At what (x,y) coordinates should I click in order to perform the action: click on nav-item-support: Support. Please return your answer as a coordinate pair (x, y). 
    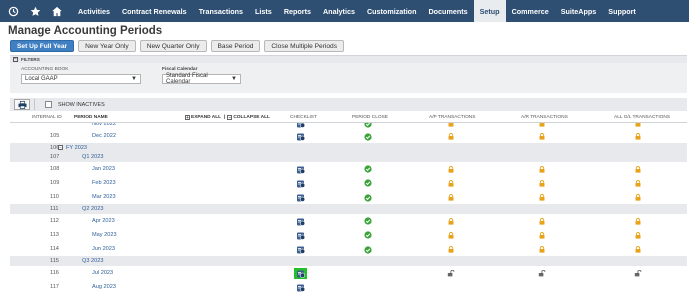
    Looking at the image, I should click on (622, 11).